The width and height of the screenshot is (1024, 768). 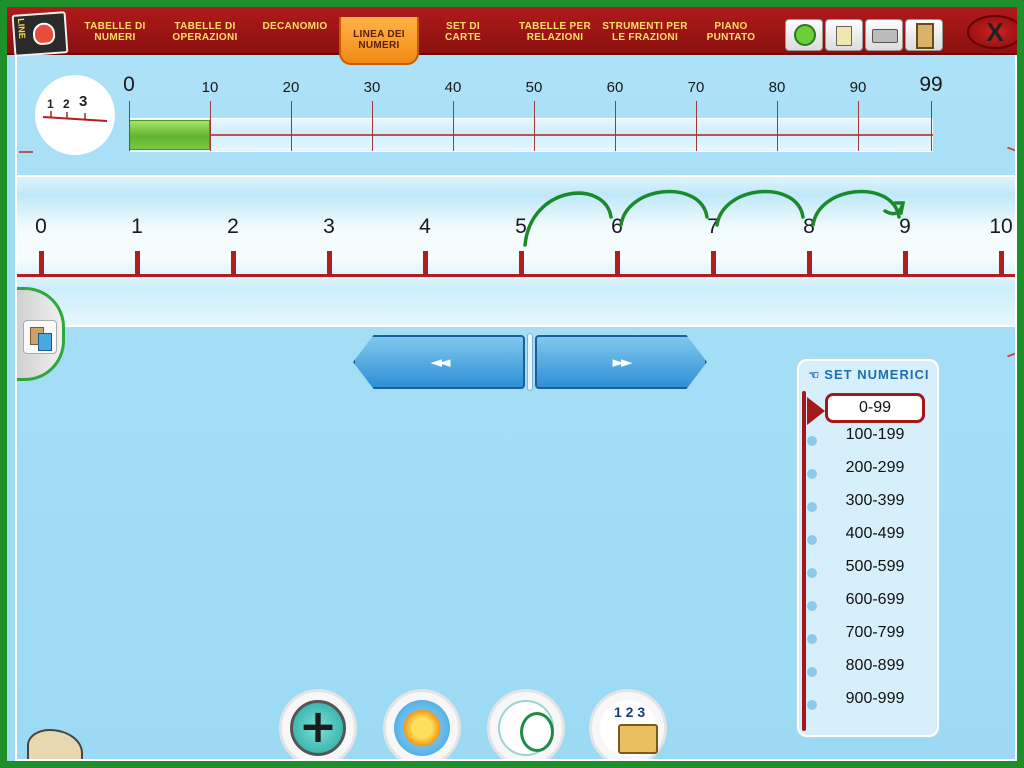 I want to click on film-icon, so click(x=925, y=36).